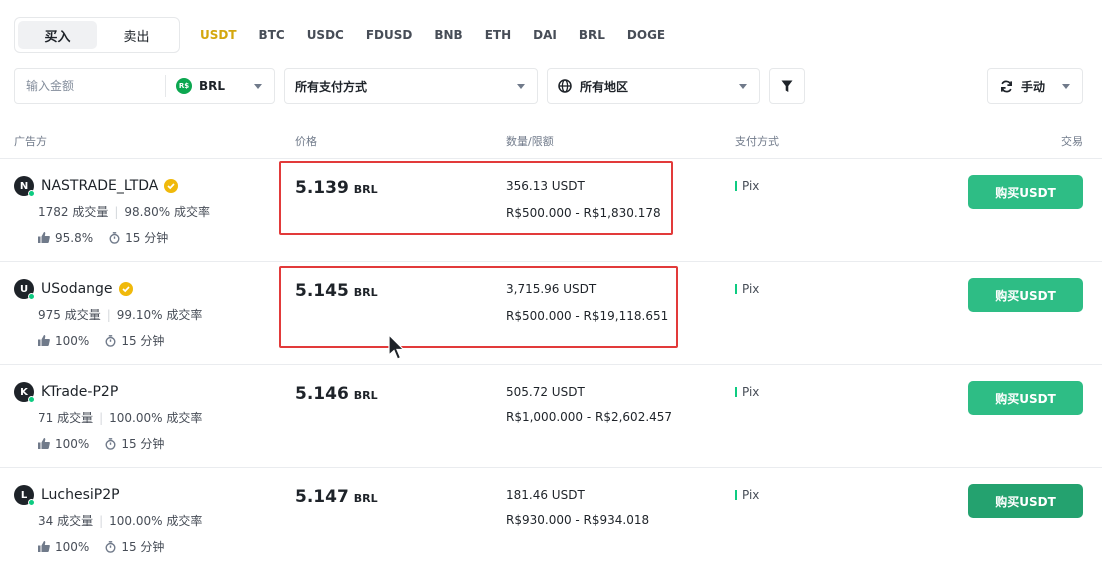 The width and height of the screenshot is (1102, 564). What do you see at coordinates (336, 291) in the screenshot?
I see `price: 5.145 BRL` at bounding box center [336, 291].